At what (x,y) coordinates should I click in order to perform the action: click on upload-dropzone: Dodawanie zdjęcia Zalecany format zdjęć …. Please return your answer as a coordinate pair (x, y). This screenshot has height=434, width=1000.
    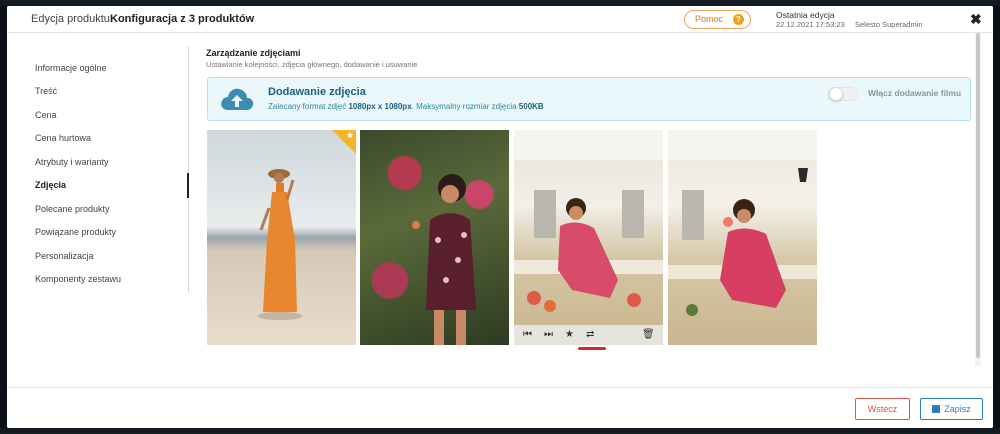
    Looking at the image, I should click on (589, 99).